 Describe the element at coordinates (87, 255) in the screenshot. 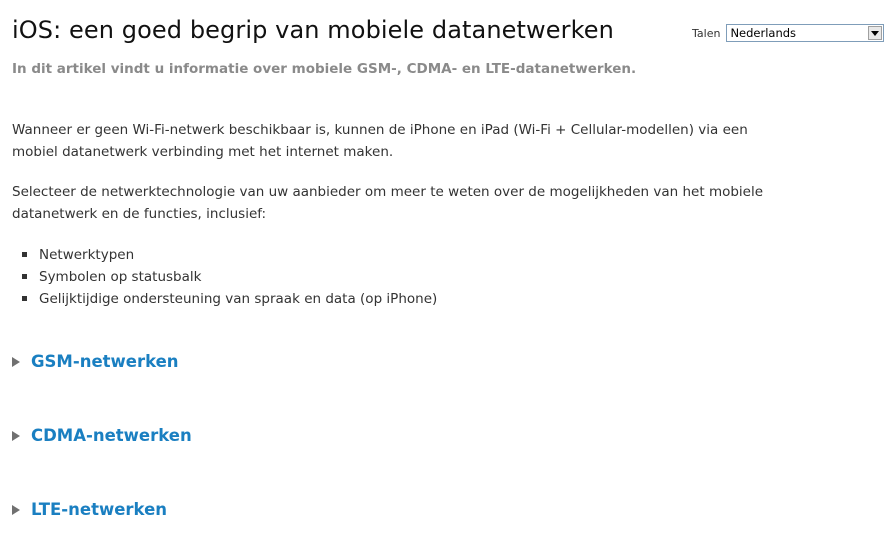

I see `list-item-text: Netwerktypen` at that location.